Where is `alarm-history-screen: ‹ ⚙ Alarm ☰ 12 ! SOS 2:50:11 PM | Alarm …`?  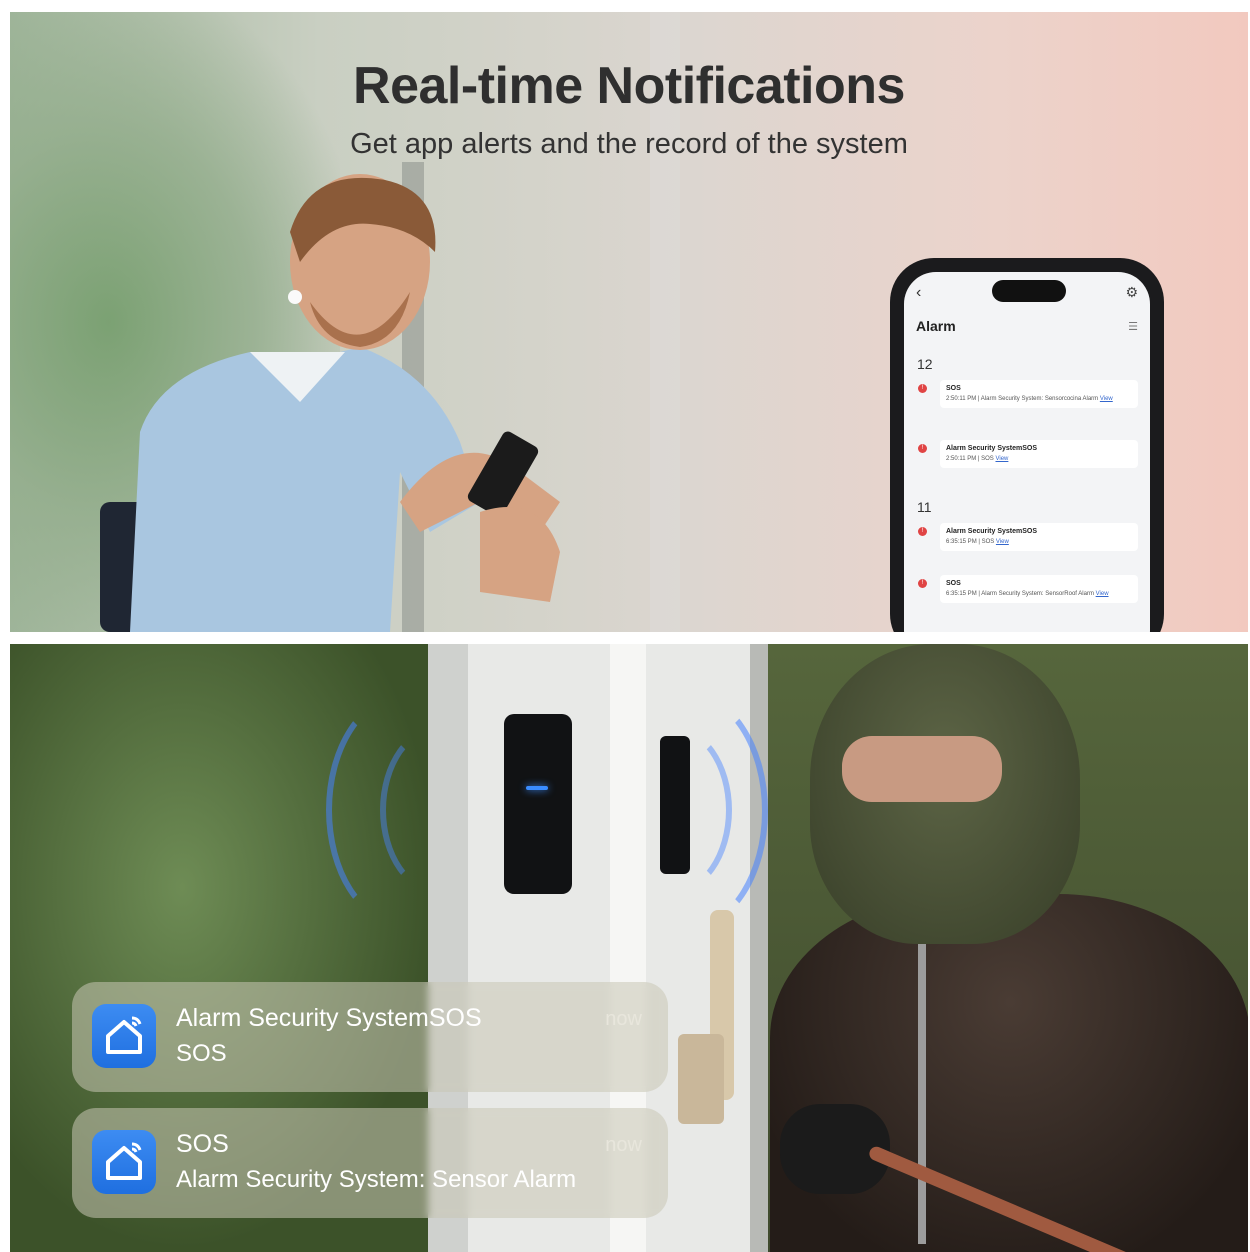
alarm-history-screen: ‹ ⚙ Alarm ☰ 12 ! SOS 2:50:11 PM | Alarm … is located at coordinates (1027, 452).